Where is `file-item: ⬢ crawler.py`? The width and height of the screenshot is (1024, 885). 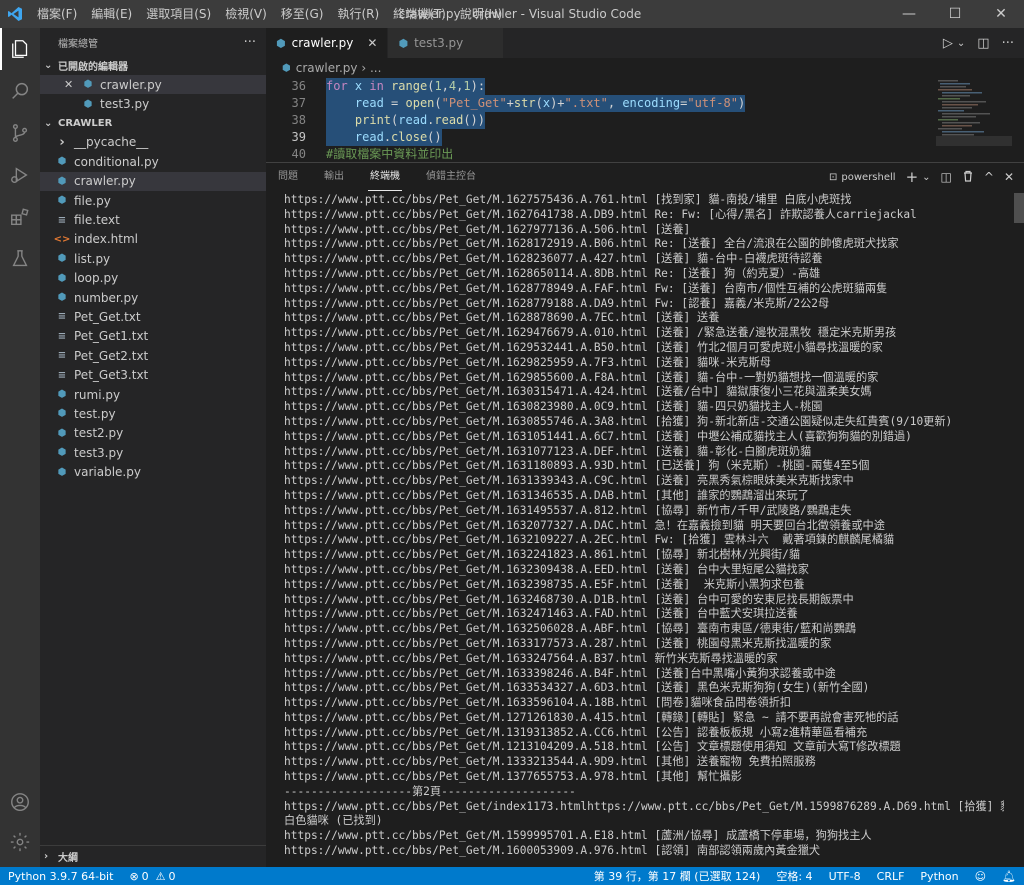
file-item: ⬢ crawler.py is located at coordinates (153, 181).